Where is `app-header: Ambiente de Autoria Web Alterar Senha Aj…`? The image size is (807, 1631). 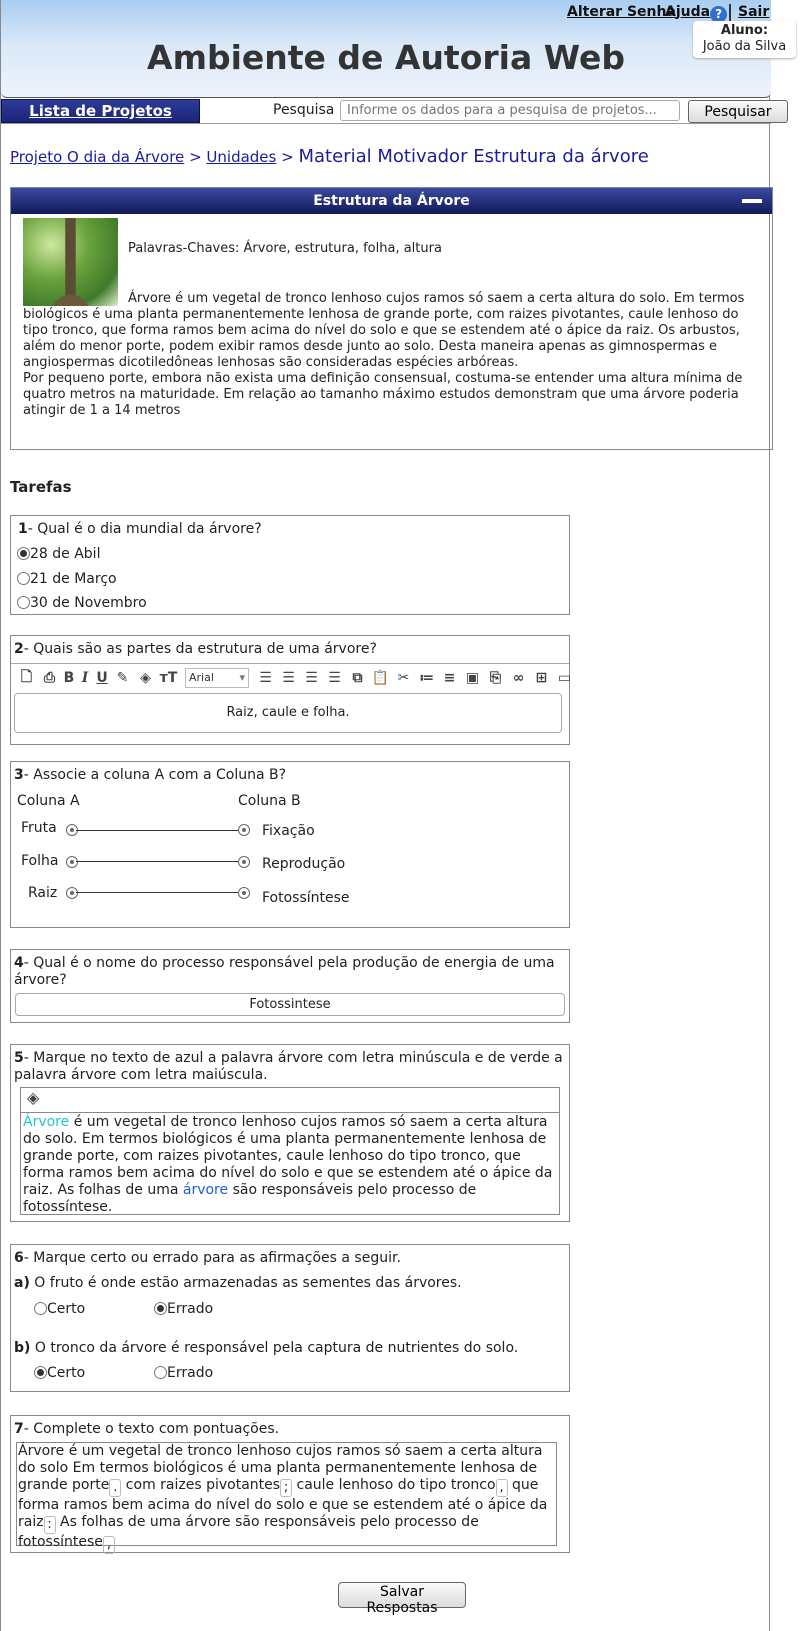
app-header: Ambiente de Autoria Web Alterar Senha Aj… is located at coordinates (398, 49).